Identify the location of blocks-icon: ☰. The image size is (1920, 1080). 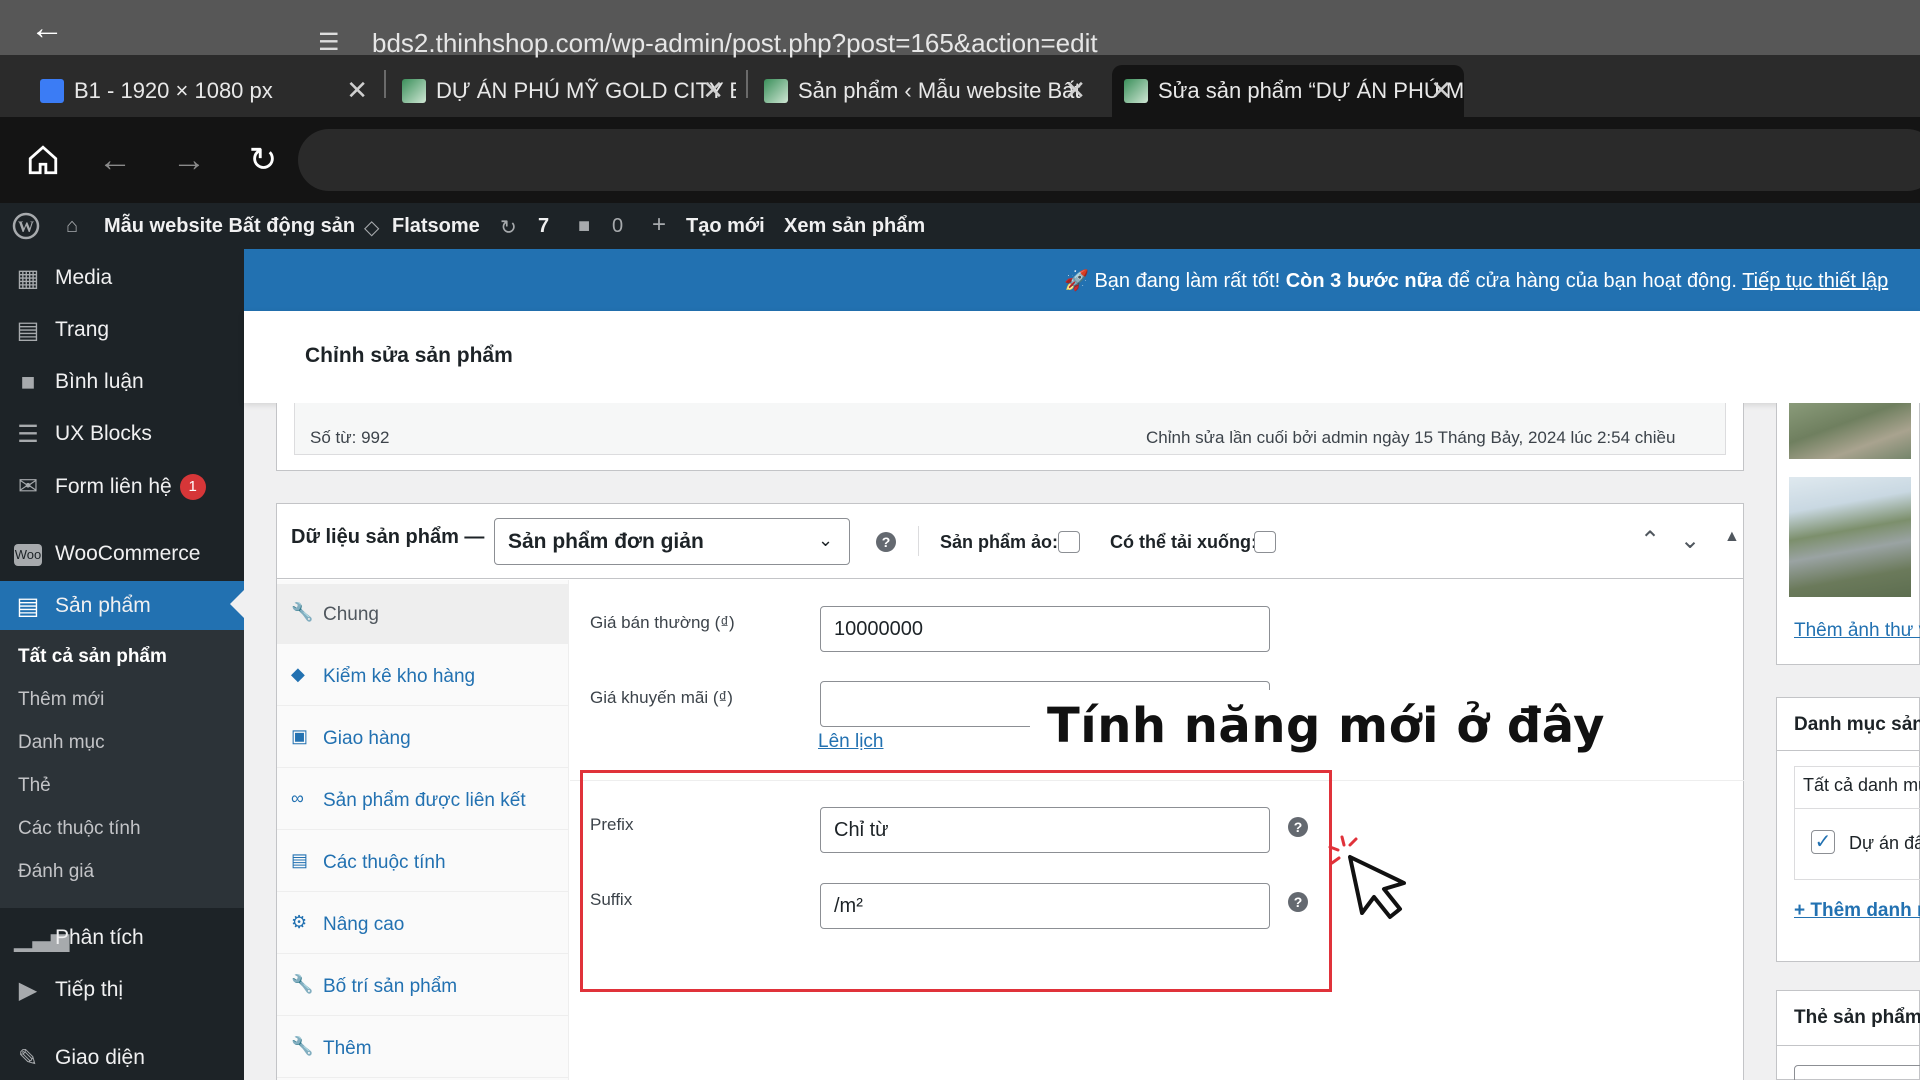
(28, 434).